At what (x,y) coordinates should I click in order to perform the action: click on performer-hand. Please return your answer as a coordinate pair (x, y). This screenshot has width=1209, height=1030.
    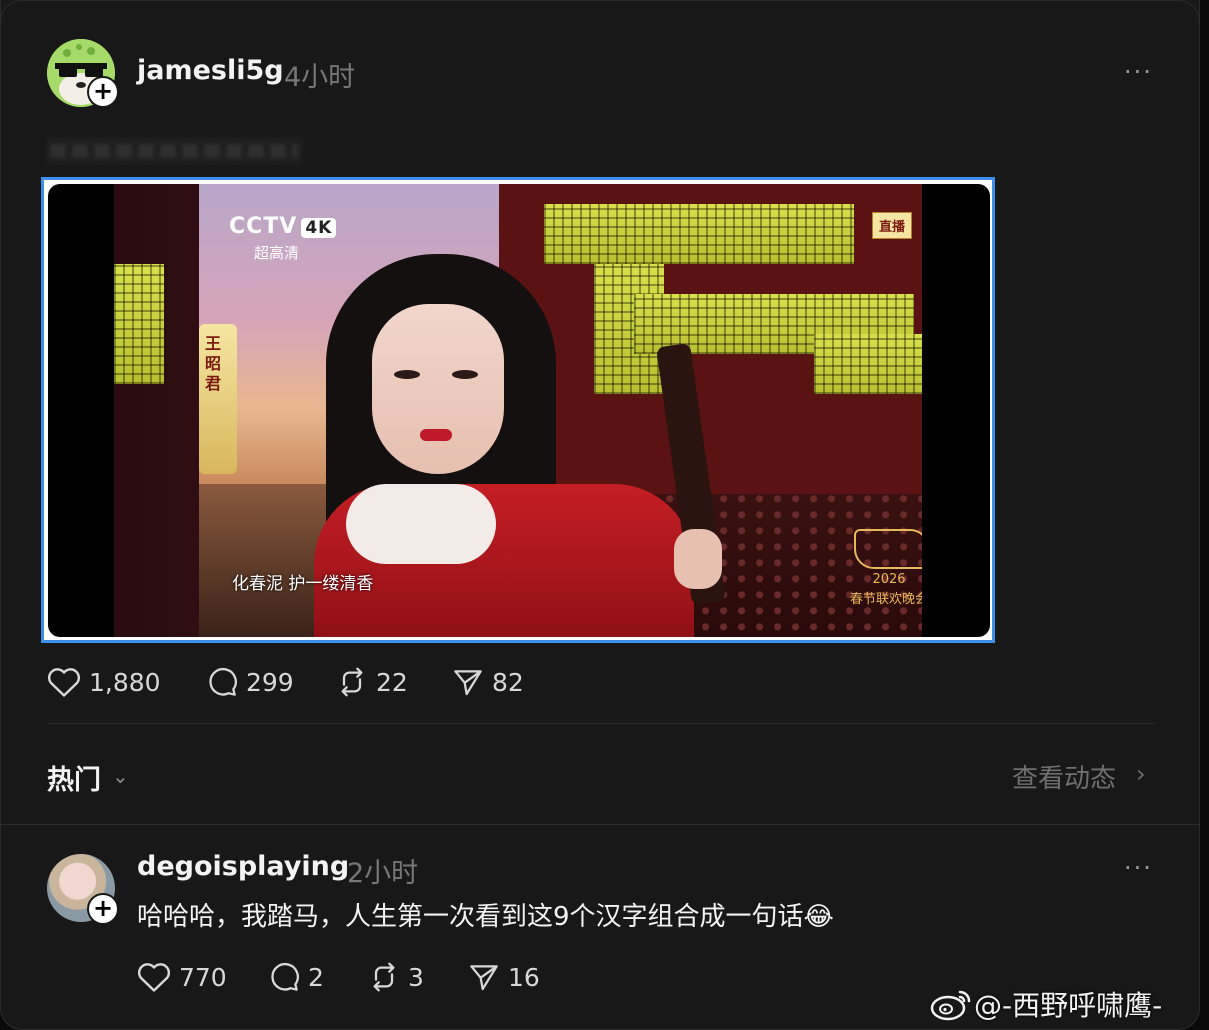
    Looking at the image, I should click on (698, 559).